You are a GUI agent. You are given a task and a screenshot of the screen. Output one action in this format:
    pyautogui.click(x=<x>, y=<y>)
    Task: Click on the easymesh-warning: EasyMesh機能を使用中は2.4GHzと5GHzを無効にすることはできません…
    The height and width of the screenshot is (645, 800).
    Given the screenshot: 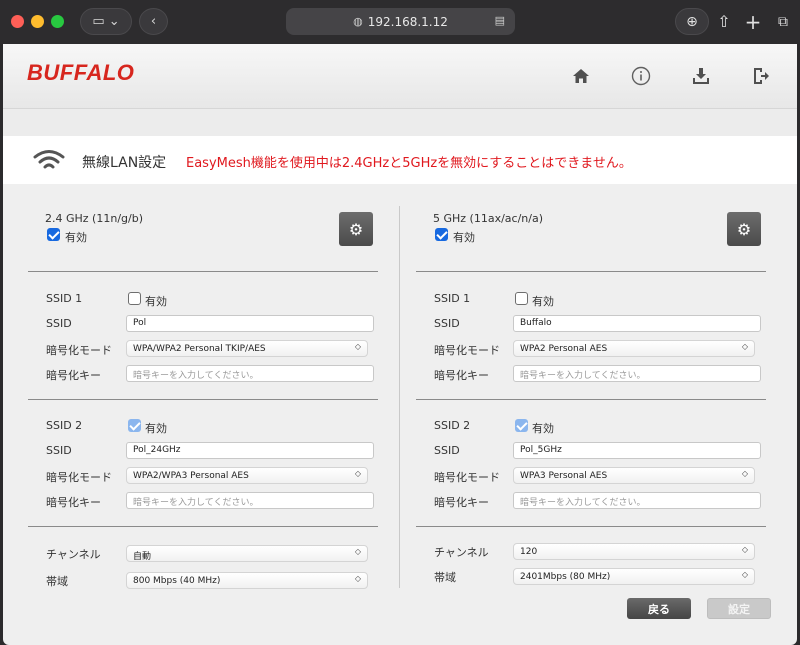 What is the action you would take?
    pyautogui.click(x=409, y=163)
    